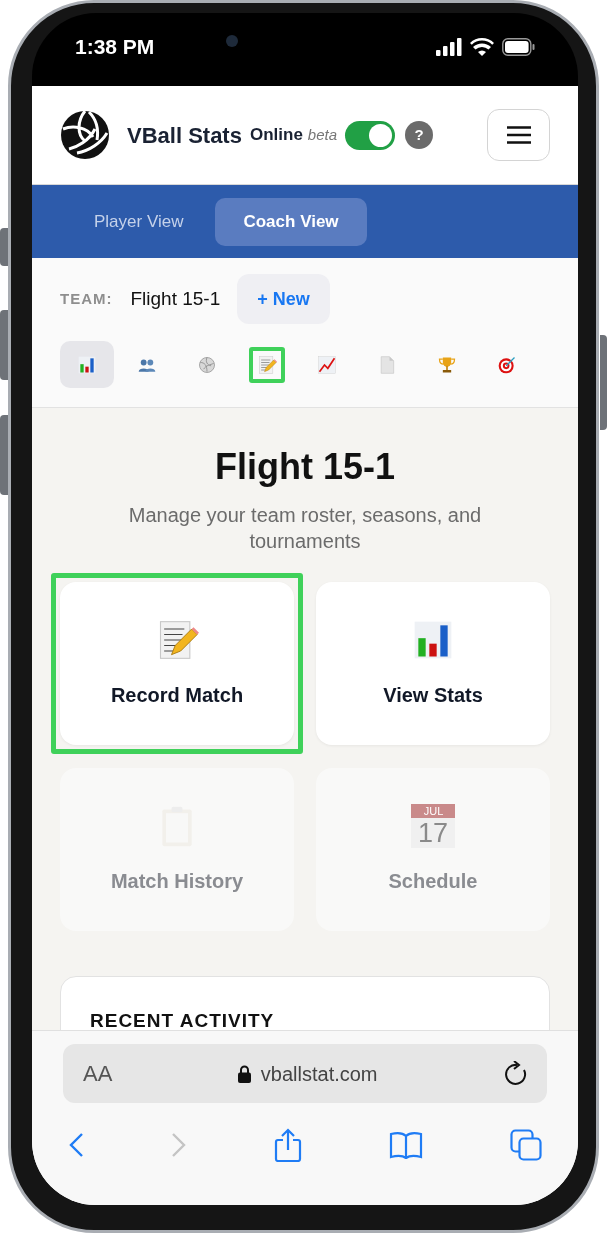  I want to click on signal-icon, so click(449, 46).